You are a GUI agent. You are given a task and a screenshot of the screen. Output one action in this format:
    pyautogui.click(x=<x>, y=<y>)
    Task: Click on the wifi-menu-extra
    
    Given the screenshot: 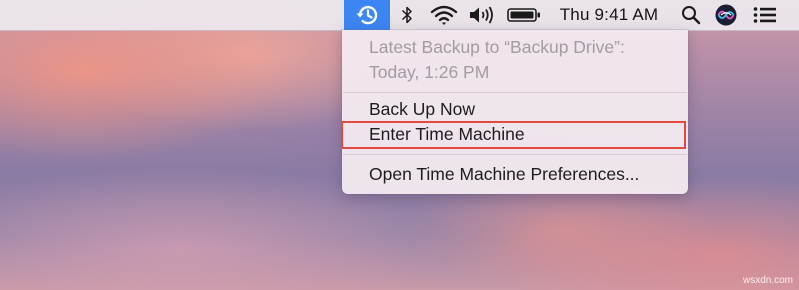 What is the action you would take?
    pyautogui.click(x=444, y=15)
    